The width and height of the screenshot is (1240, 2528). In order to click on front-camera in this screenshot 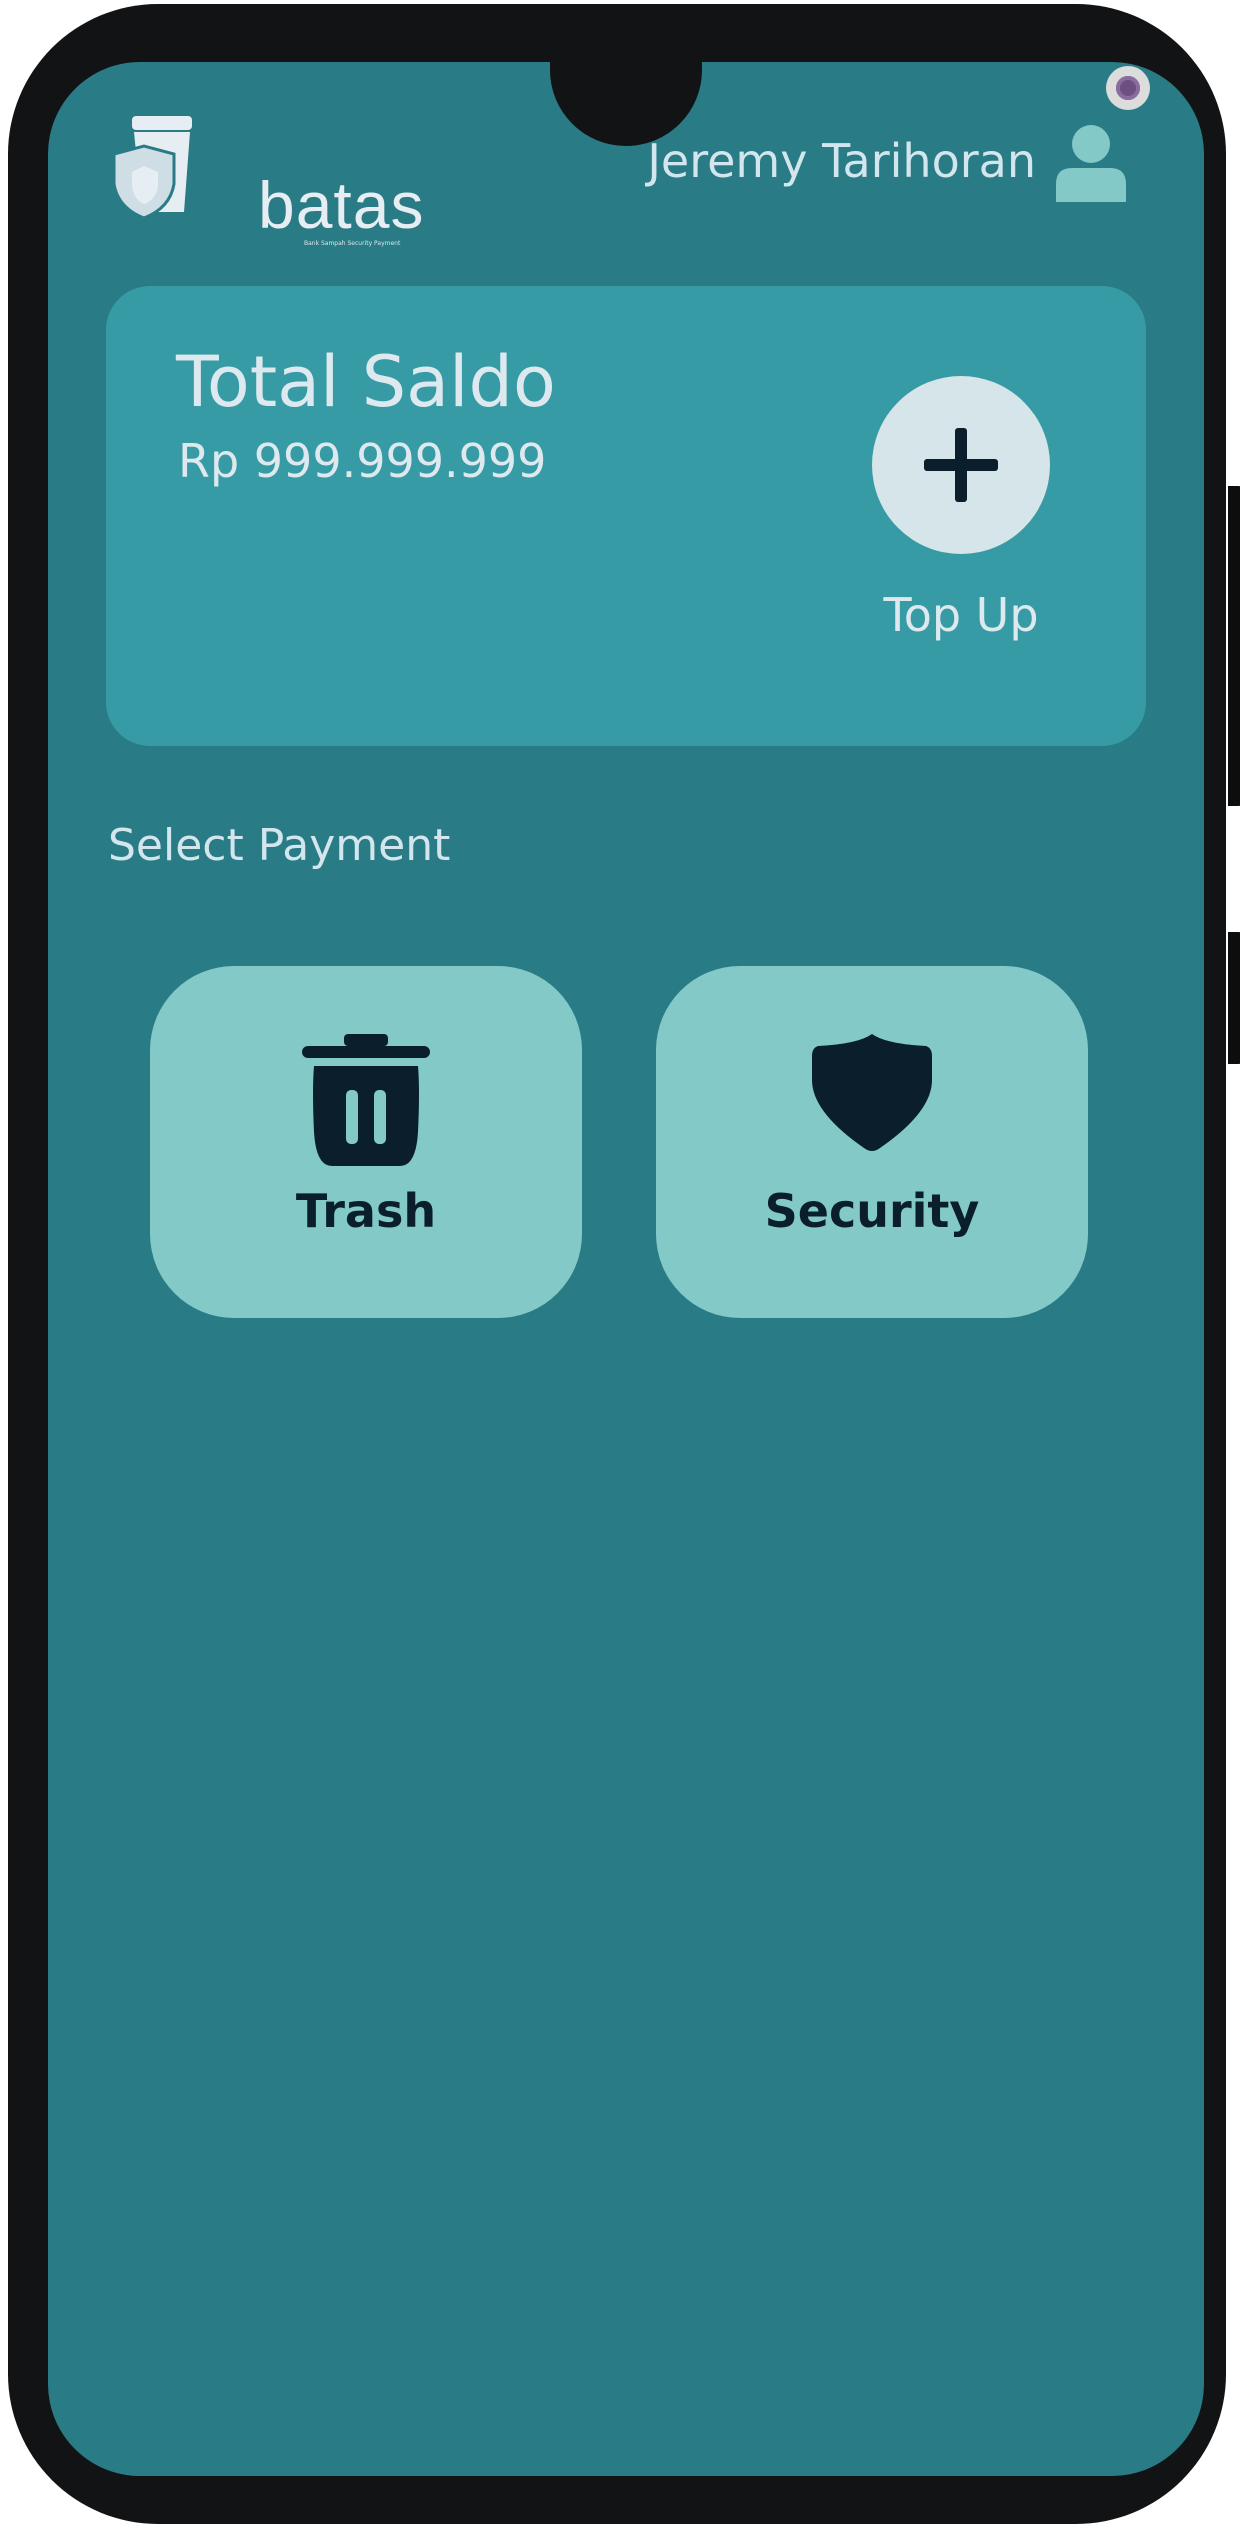, I will do `click(1128, 88)`.